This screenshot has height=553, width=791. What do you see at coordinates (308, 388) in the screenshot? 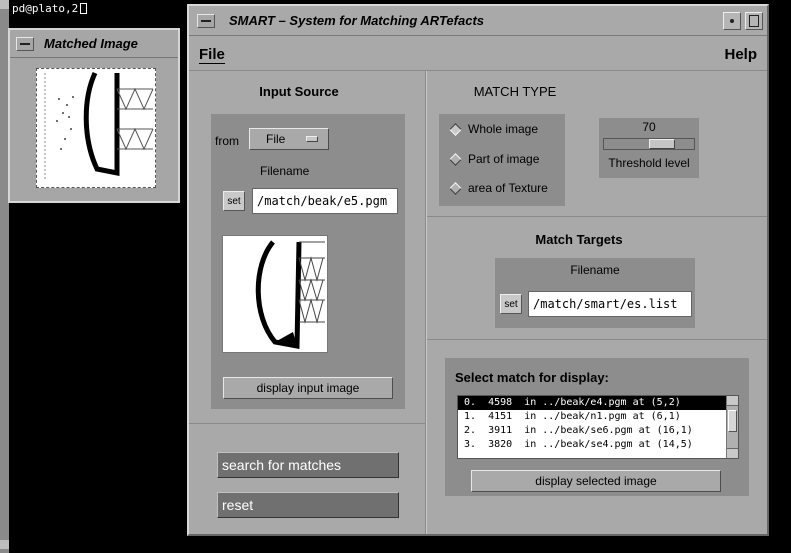
I see `display-input-image-button: display input image` at bounding box center [308, 388].